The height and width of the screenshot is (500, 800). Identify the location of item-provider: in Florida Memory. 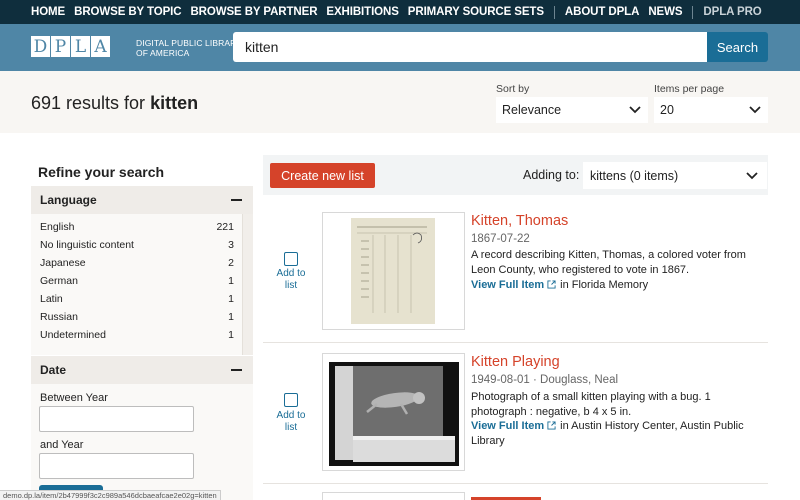
(604, 285).